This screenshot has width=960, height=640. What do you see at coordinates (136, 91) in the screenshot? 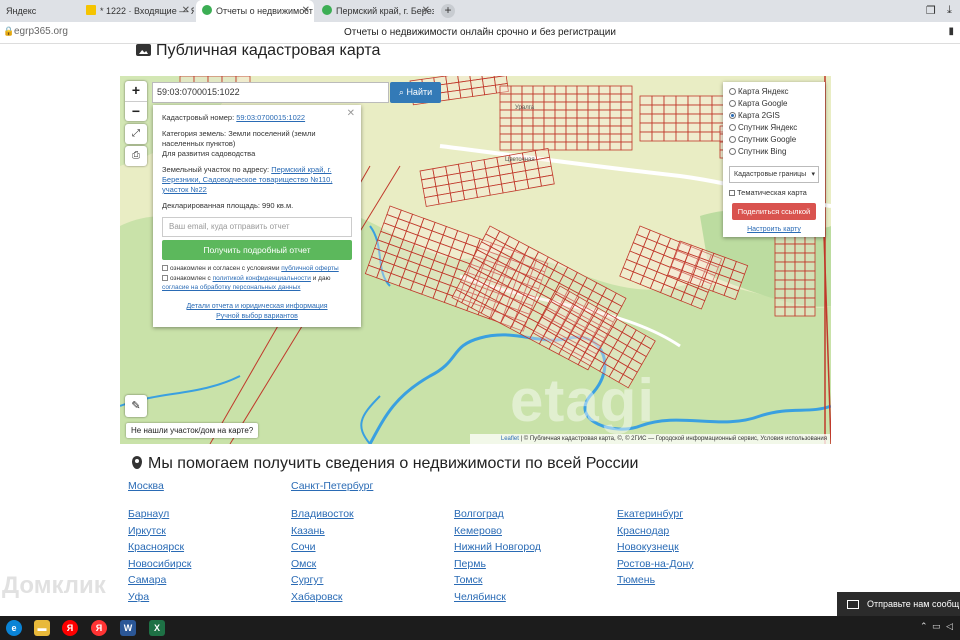
I see `zoom-in-button: +` at bounding box center [136, 91].